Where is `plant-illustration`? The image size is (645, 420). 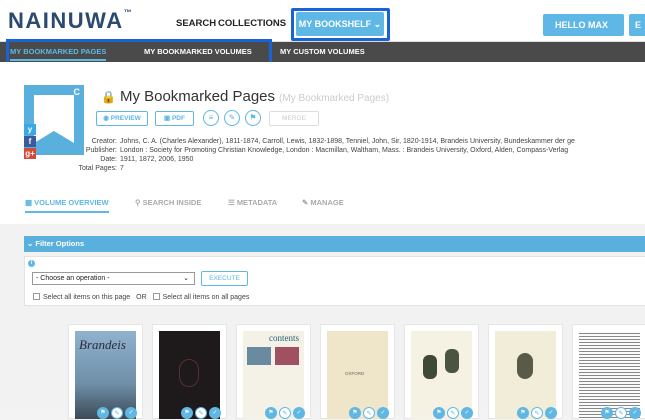 plant-illustration is located at coordinates (452, 361).